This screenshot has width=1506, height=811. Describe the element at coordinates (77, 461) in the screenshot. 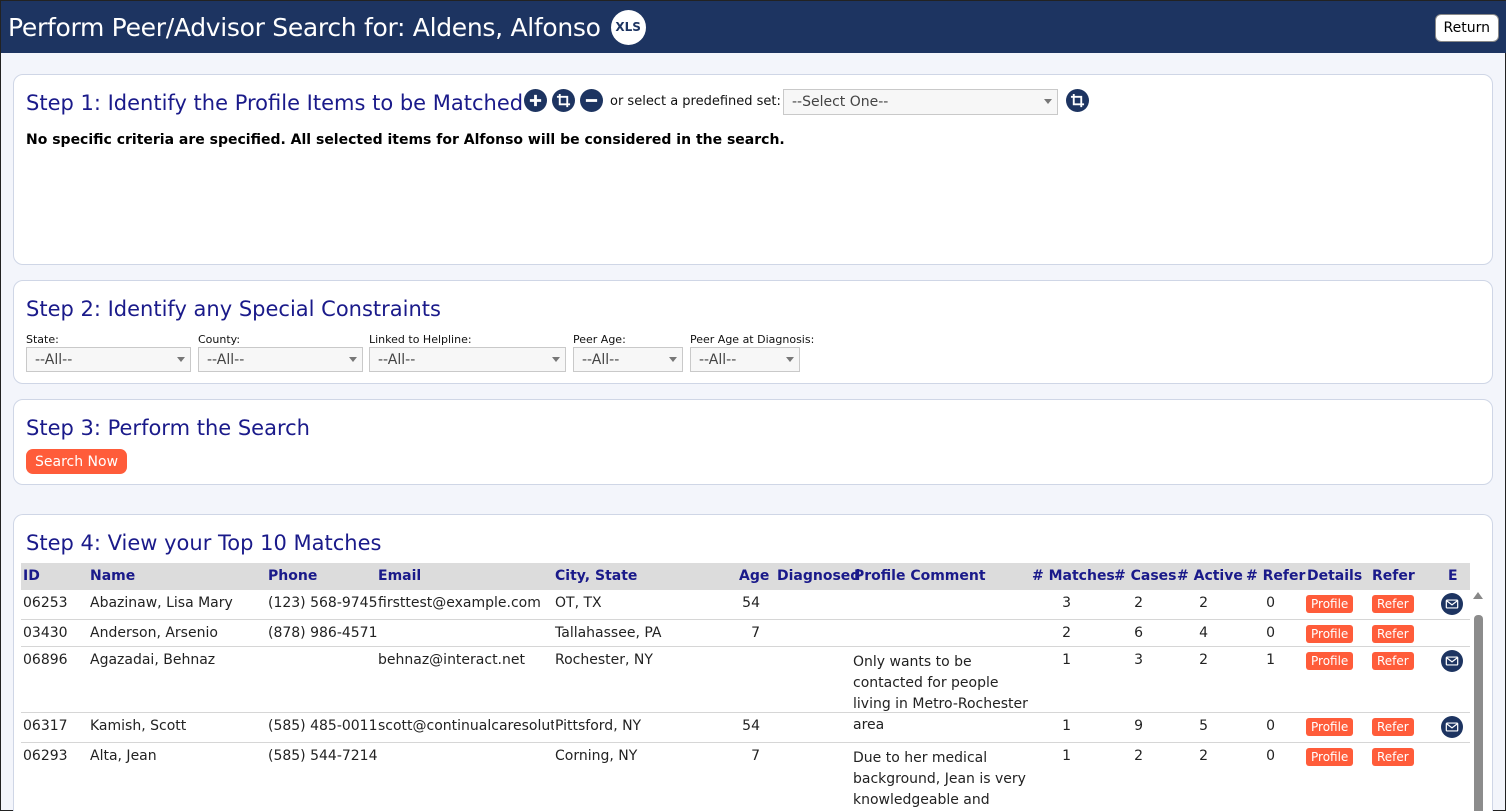

I see `search-now-button: Search Now` at that location.